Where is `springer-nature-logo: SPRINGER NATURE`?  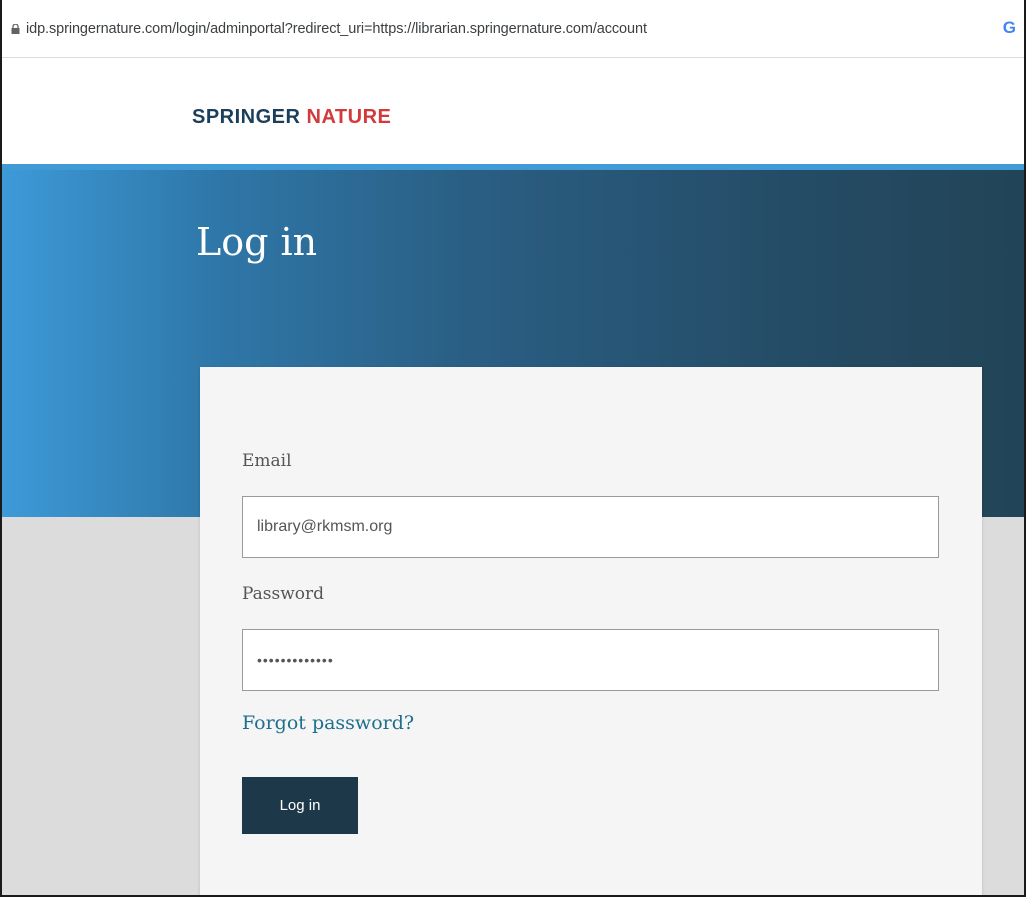 springer-nature-logo: SPRINGER NATURE is located at coordinates (291, 117).